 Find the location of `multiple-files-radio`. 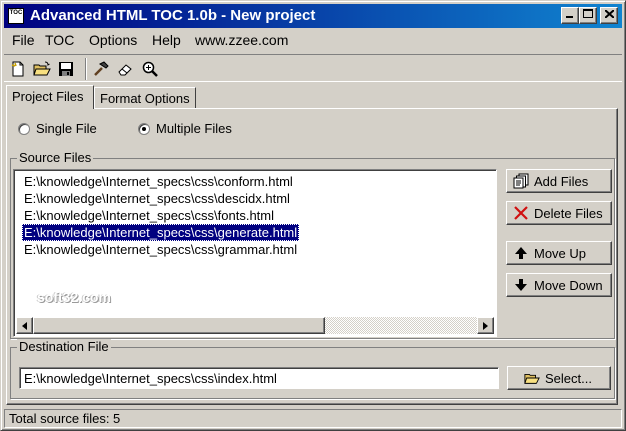

multiple-files-radio is located at coordinates (144, 128).